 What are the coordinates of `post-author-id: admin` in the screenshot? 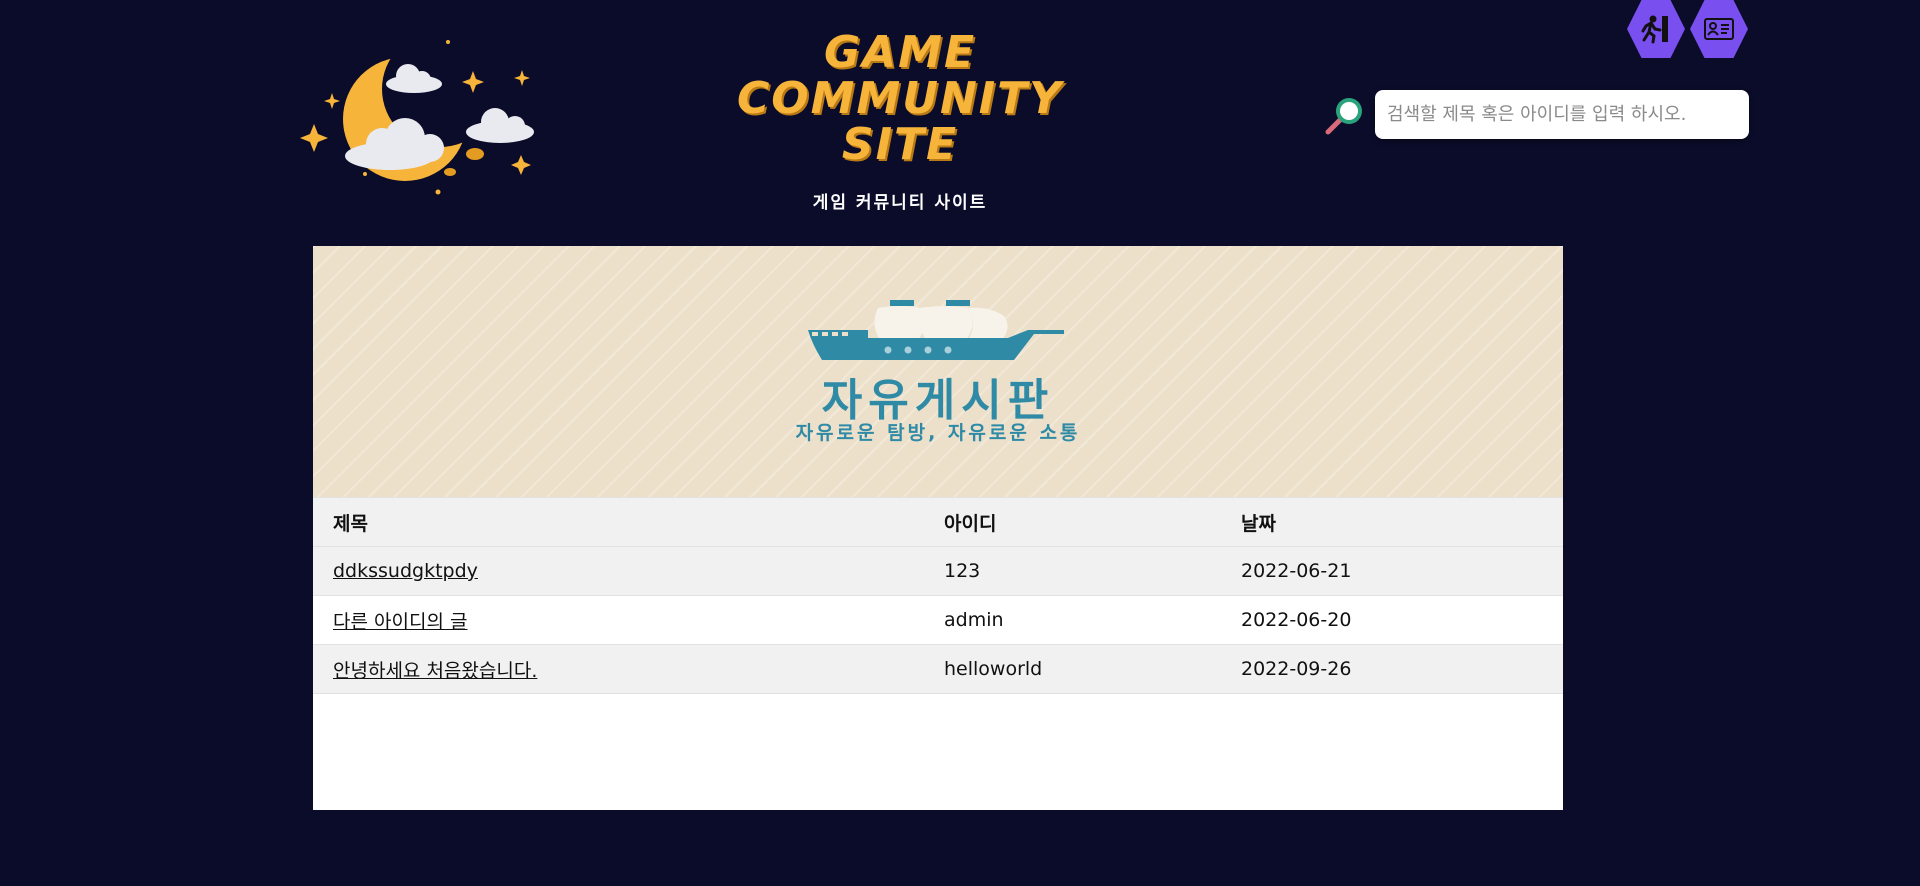 It's located at (1072, 620).